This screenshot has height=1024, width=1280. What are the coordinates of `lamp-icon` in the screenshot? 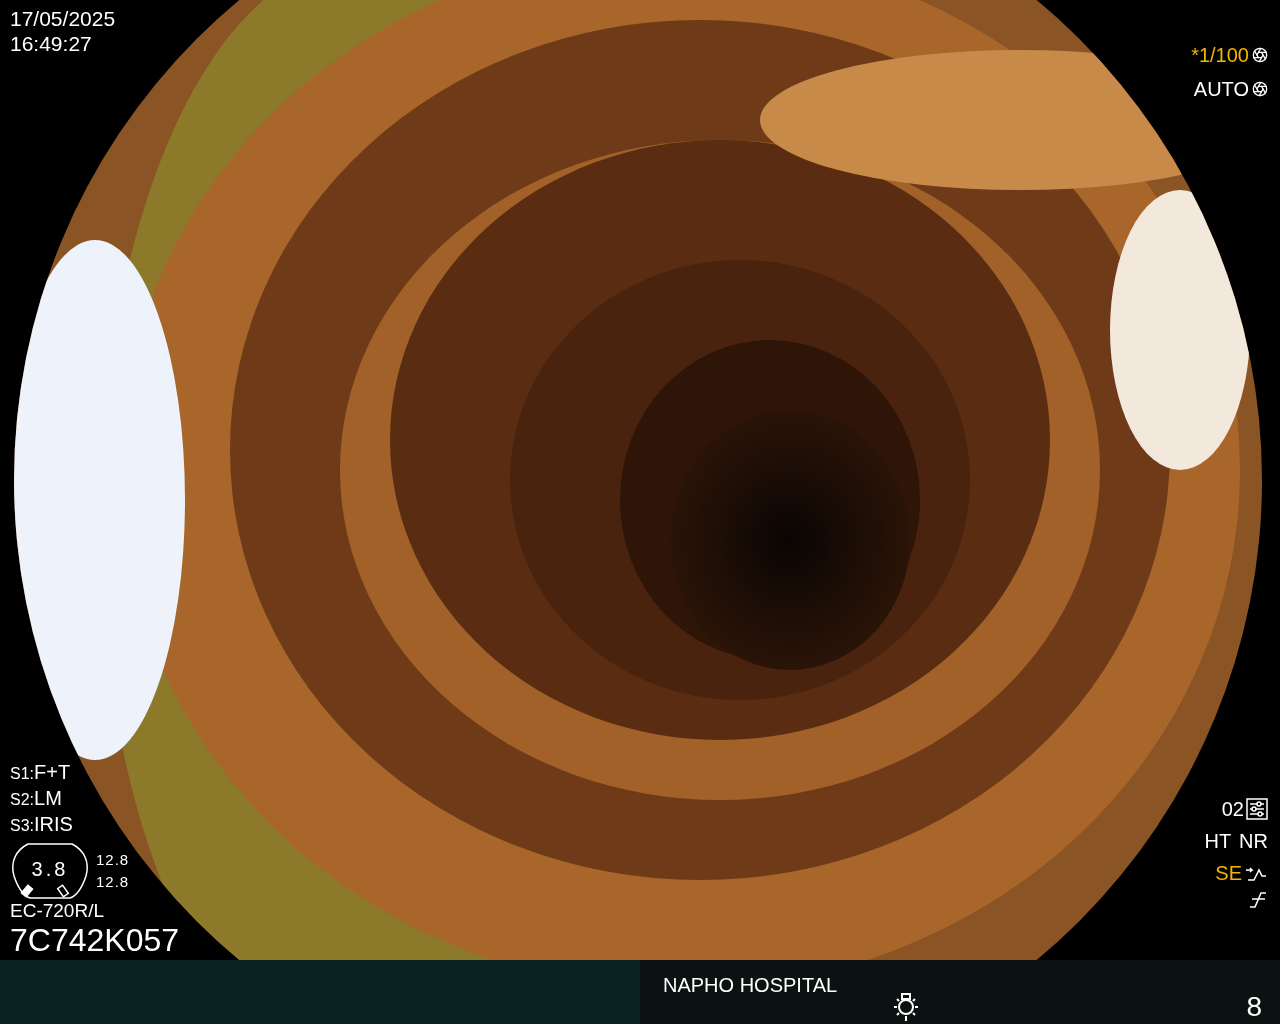 It's located at (906, 1007).